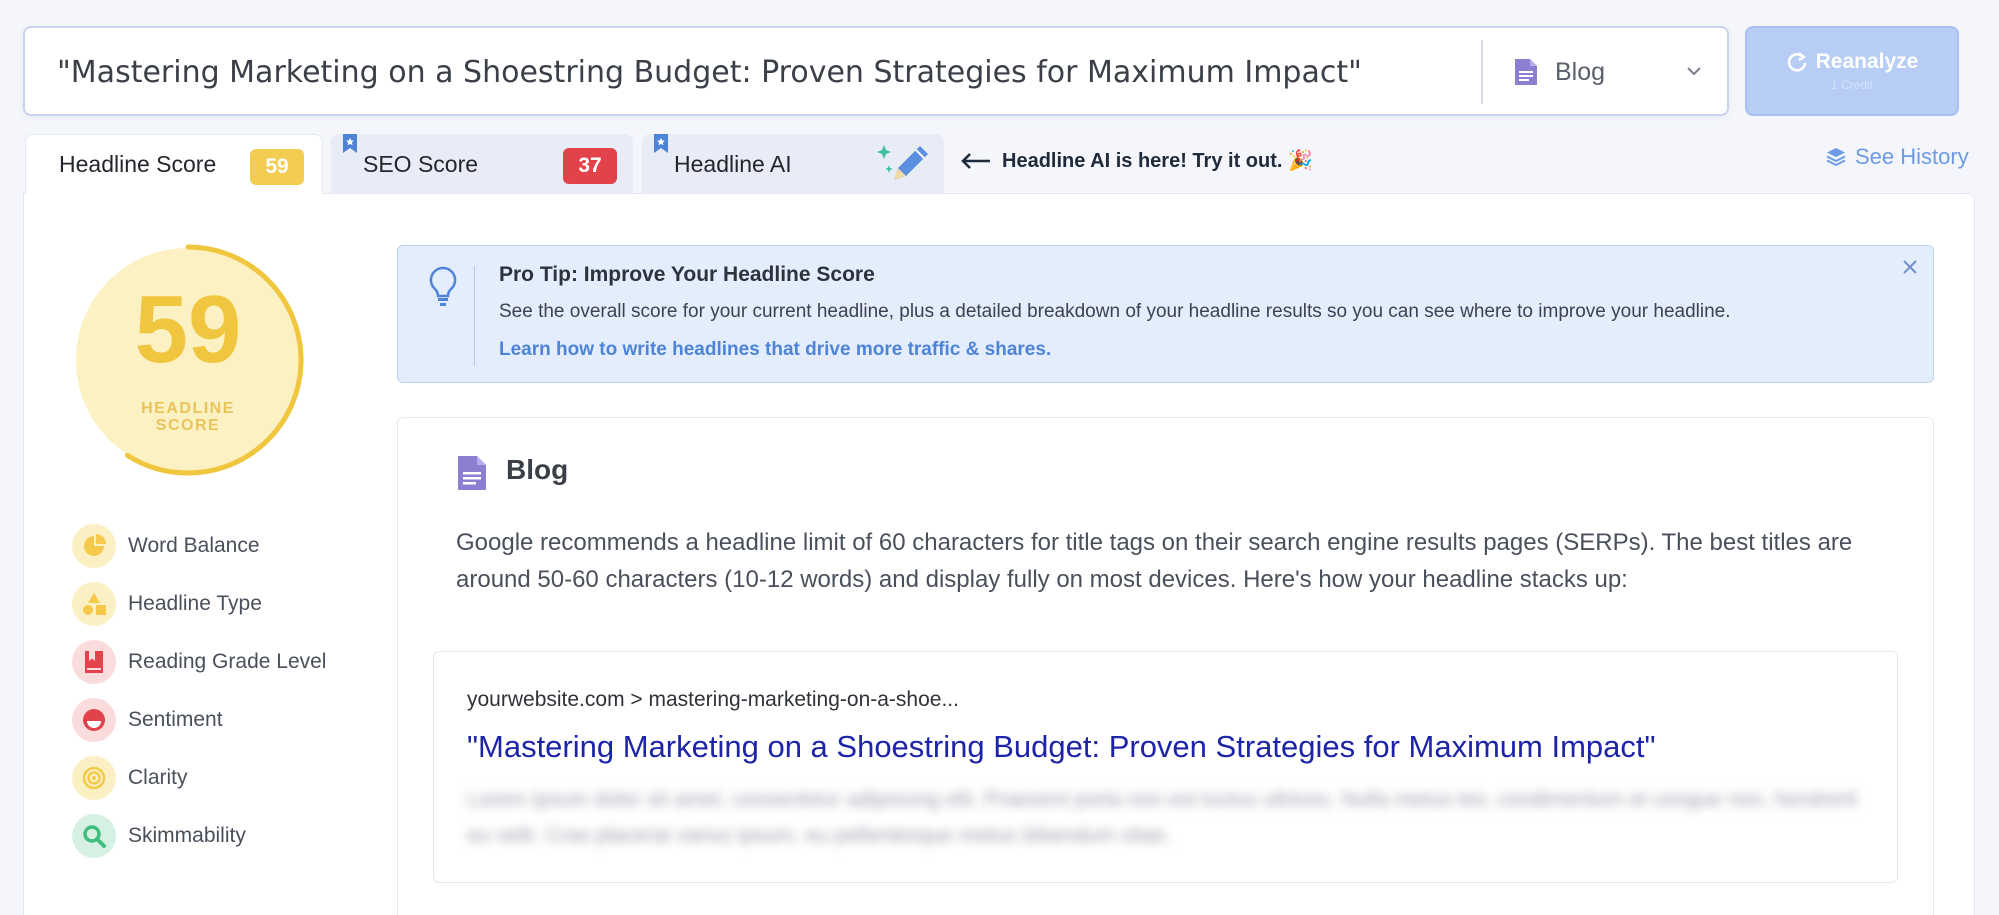  I want to click on reanalyze-button: Reanalyze 1 Credit, so click(1852, 71).